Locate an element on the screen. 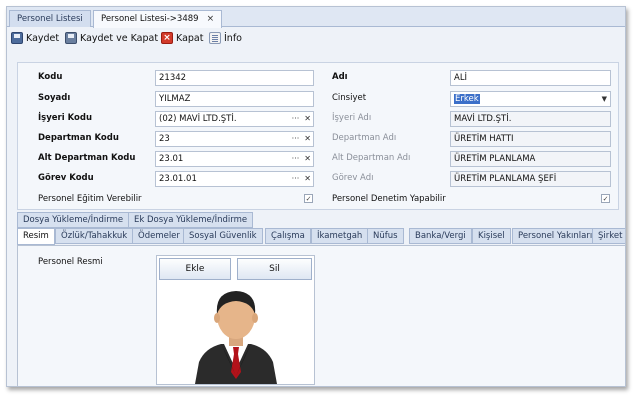 This screenshot has height=395, width=635. alt-departman-adi-field: ÜRETİM PLANLAMA is located at coordinates (530, 159).